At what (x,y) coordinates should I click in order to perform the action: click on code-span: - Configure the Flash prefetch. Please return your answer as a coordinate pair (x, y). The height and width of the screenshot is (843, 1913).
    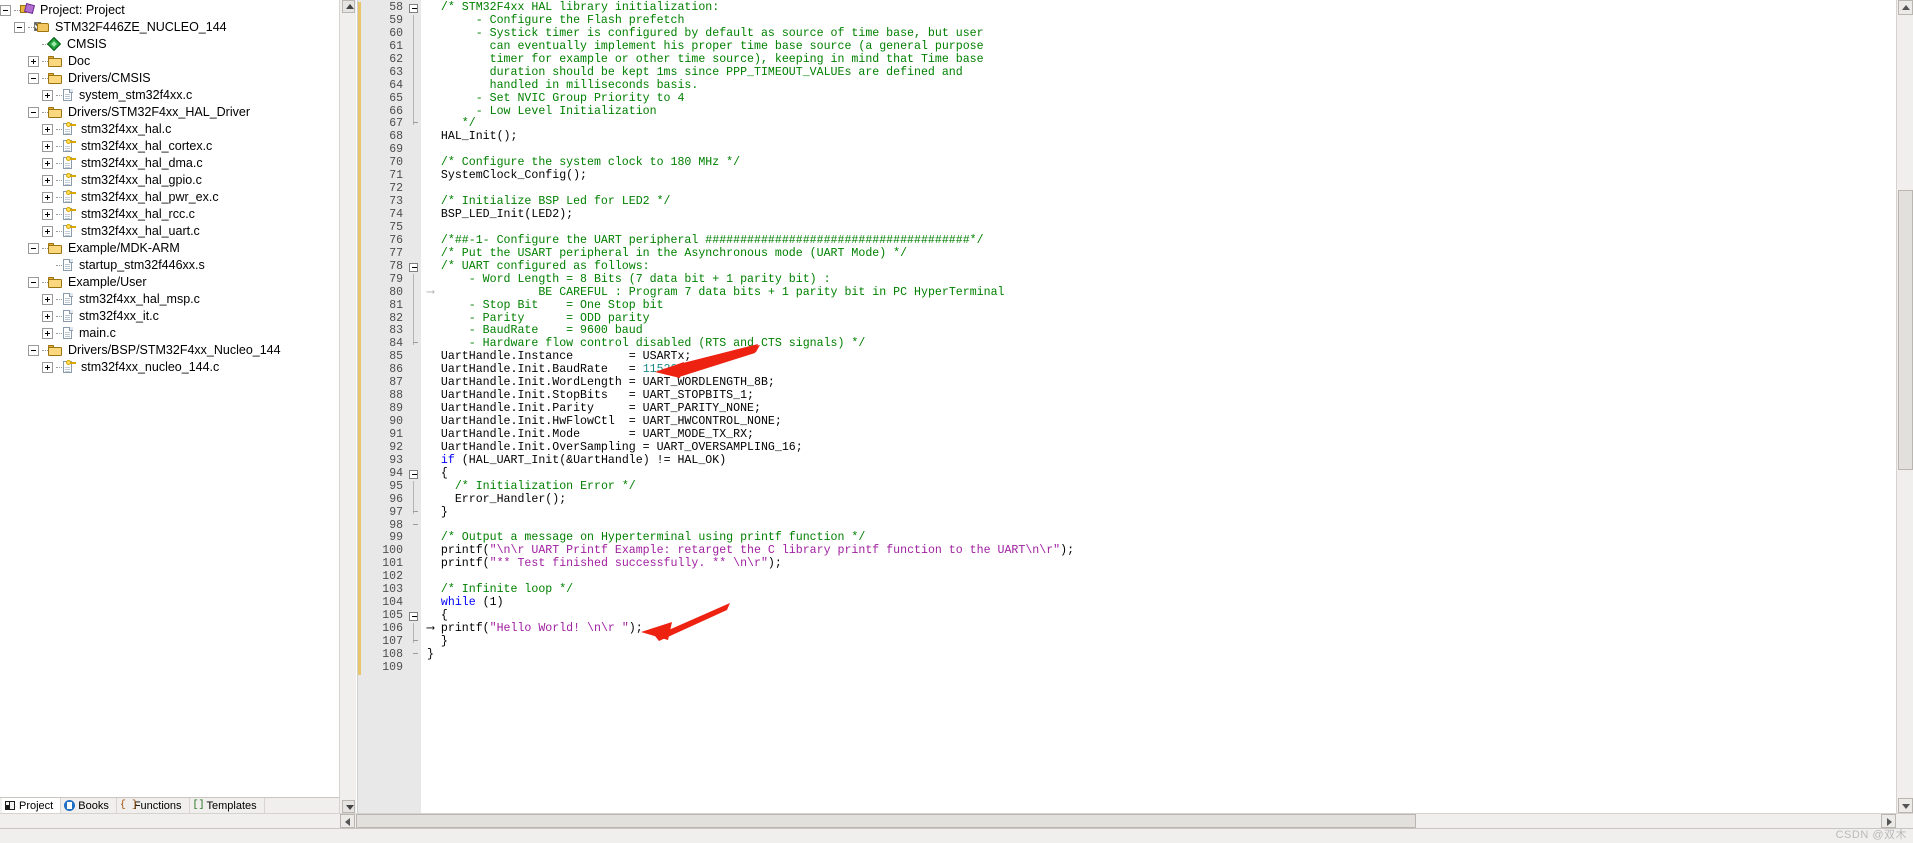
    Looking at the image, I should click on (556, 20).